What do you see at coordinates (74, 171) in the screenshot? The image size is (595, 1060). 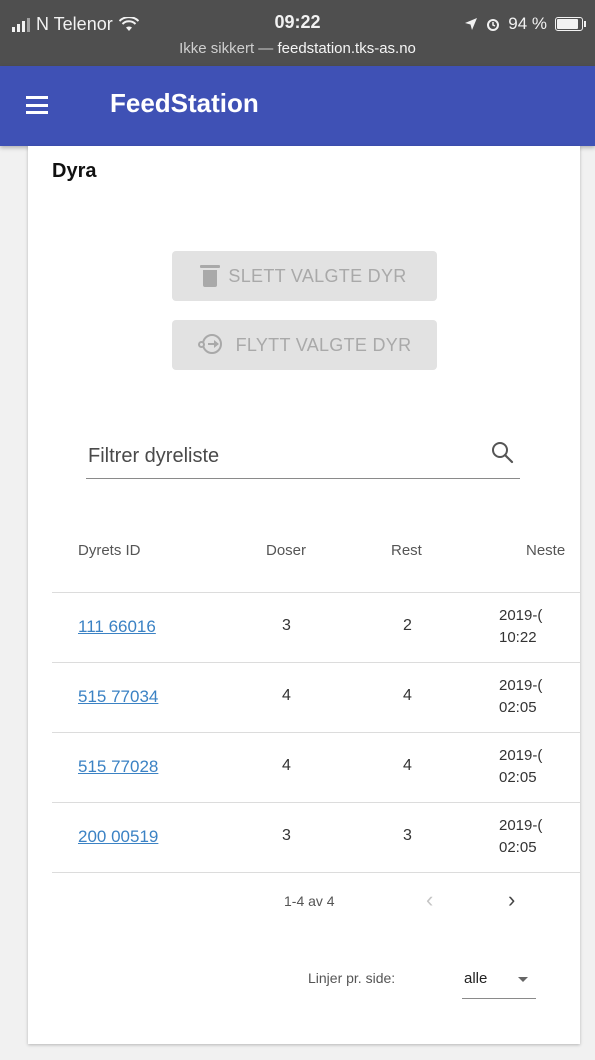 I see `card-title: Dyra` at bounding box center [74, 171].